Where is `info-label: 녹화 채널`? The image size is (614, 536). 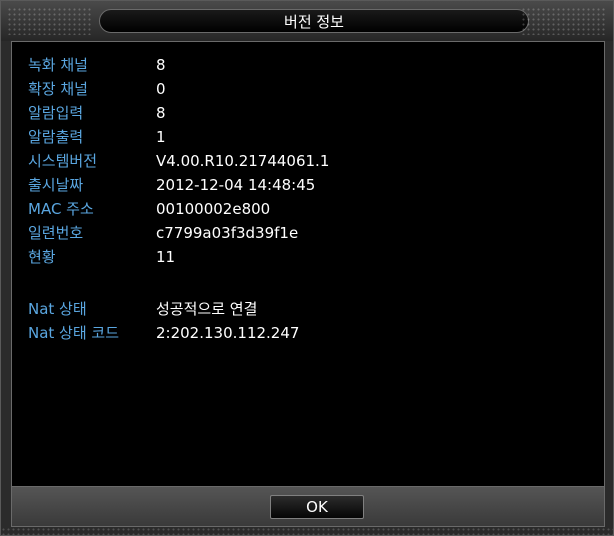
info-label: 녹화 채널 is located at coordinates (58, 65).